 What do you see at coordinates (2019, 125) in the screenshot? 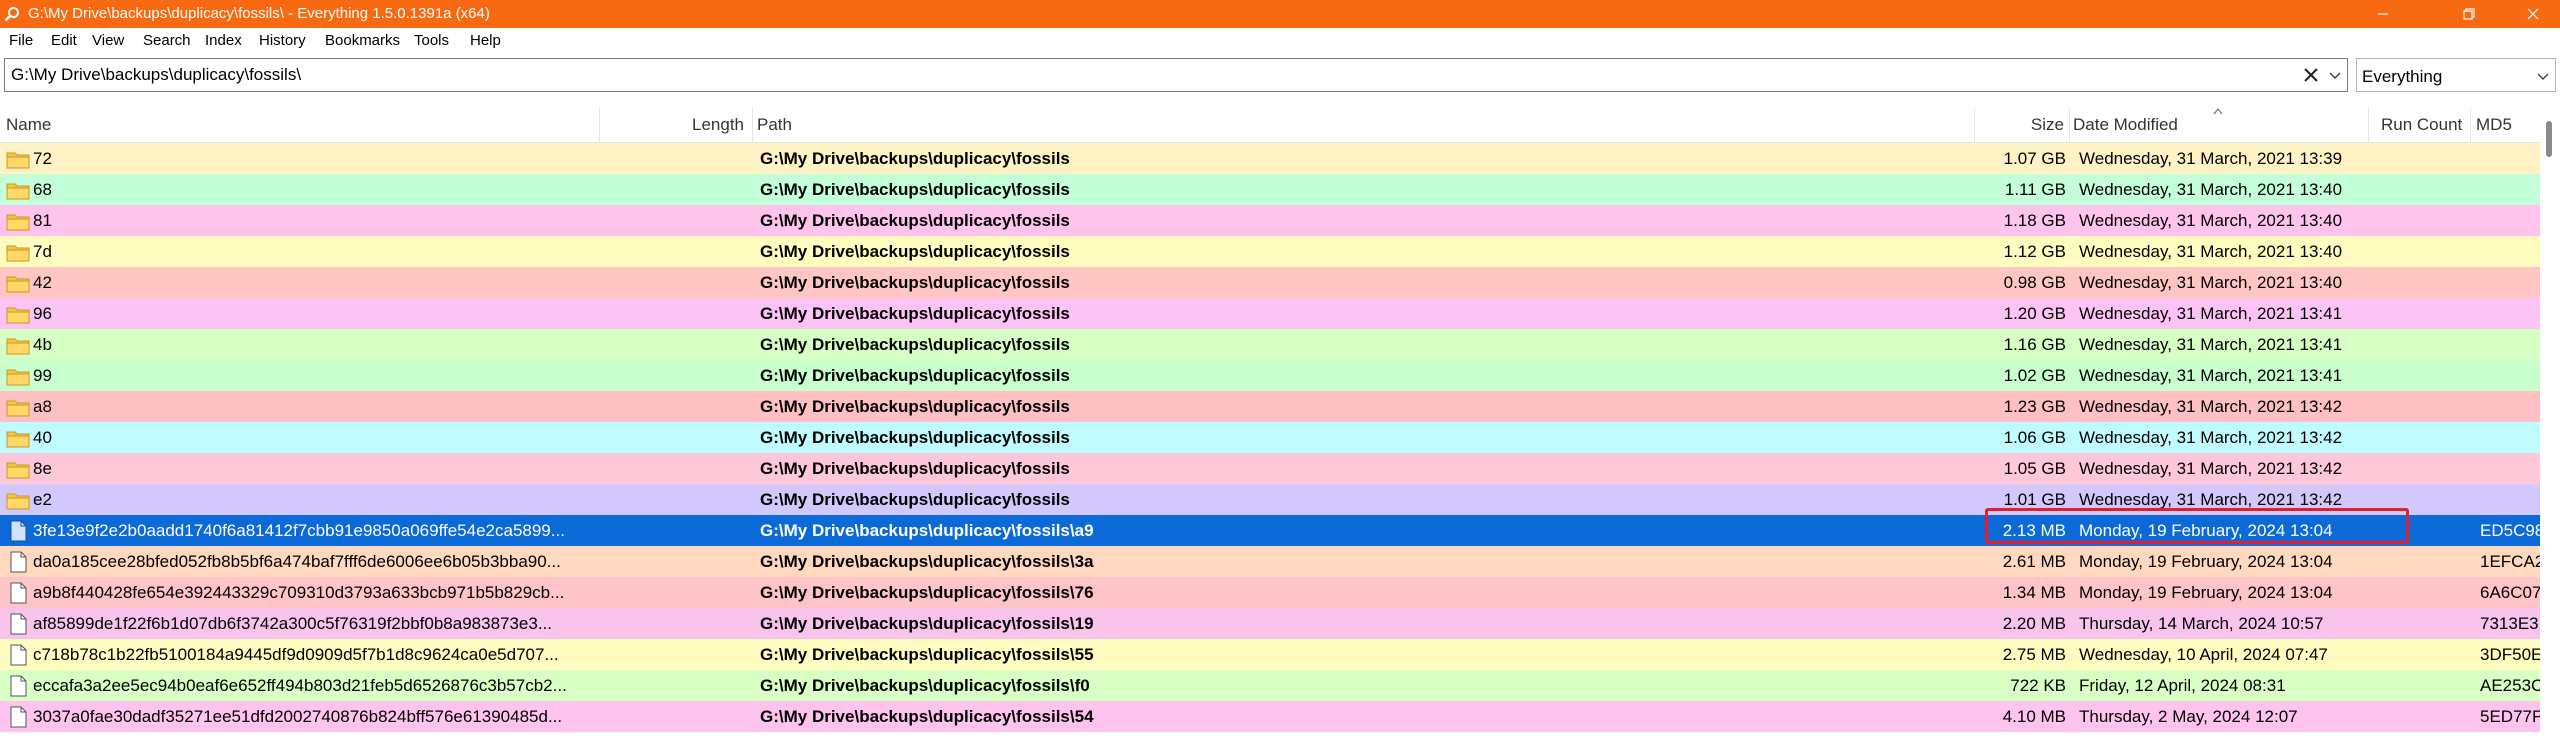
I see `col-header-size: Size` at bounding box center [2019, 125].